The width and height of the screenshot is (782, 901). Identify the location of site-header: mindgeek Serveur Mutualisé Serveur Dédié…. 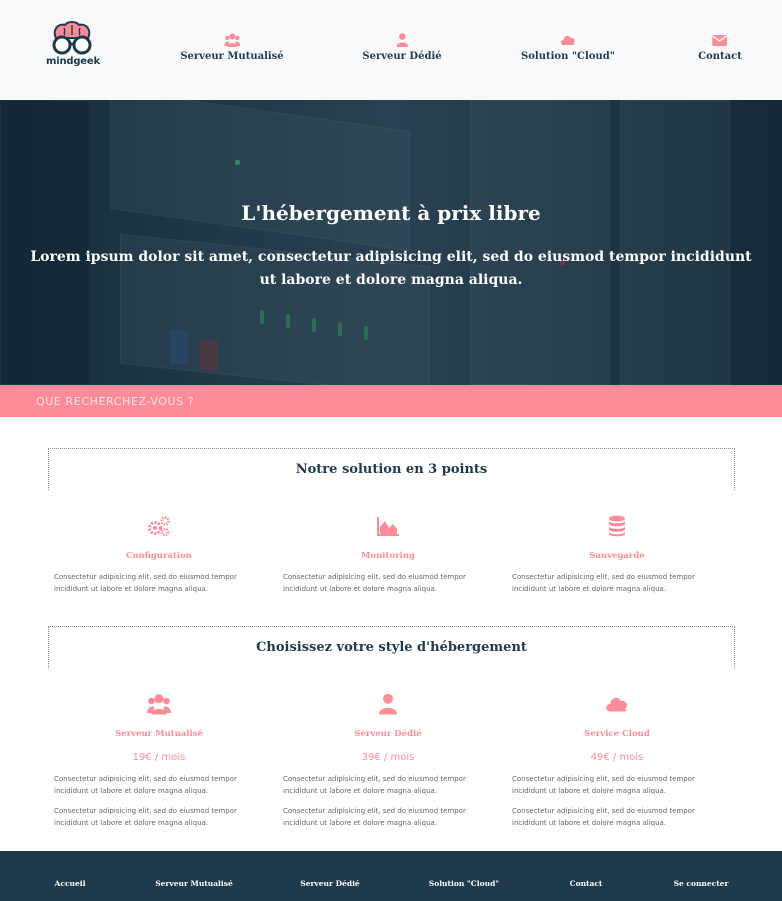
(391, 50).